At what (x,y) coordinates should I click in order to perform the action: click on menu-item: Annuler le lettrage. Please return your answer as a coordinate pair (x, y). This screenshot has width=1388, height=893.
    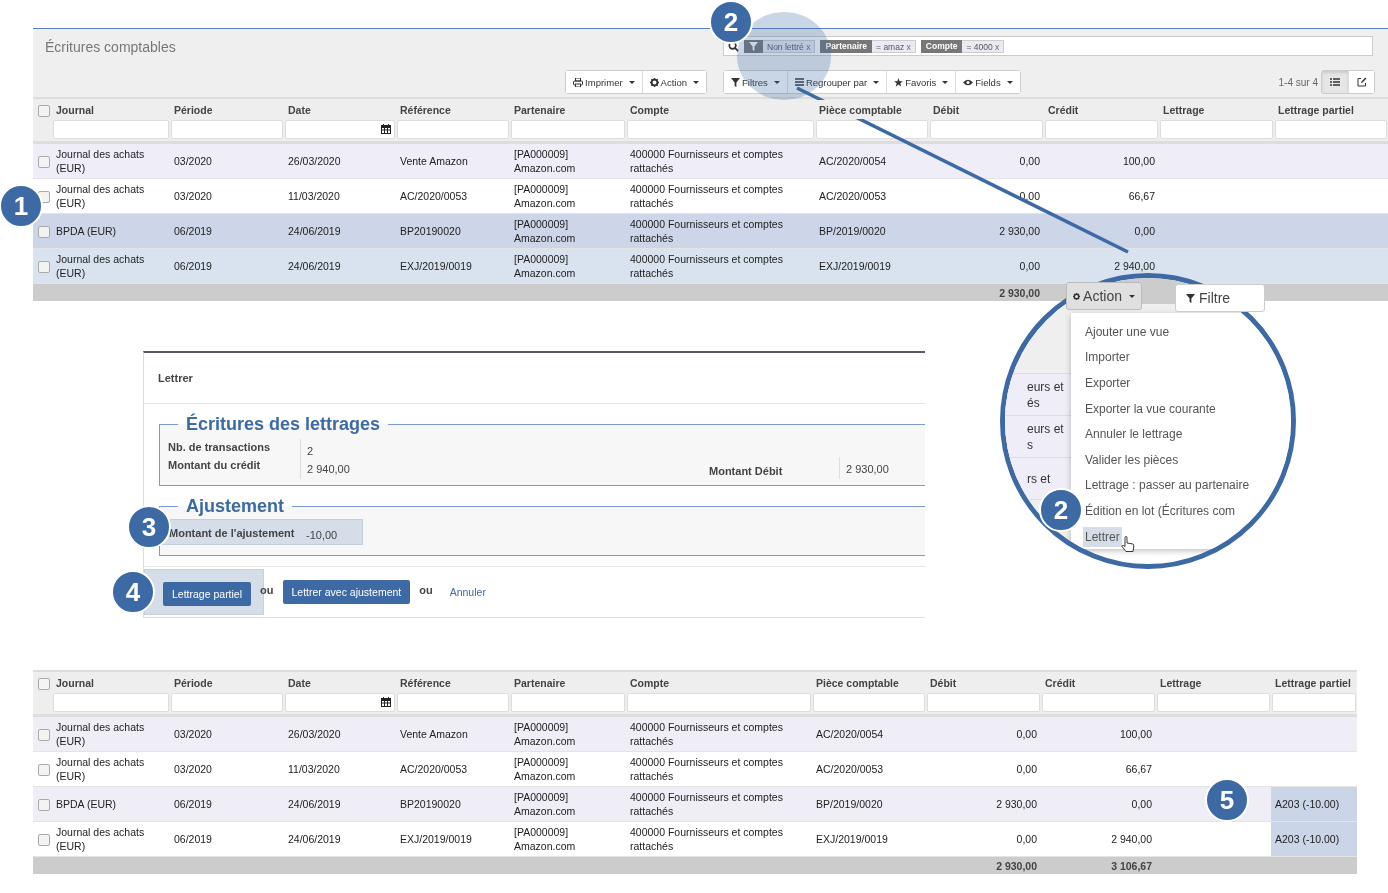
    Looking at the image, I should click on (1134, 434).